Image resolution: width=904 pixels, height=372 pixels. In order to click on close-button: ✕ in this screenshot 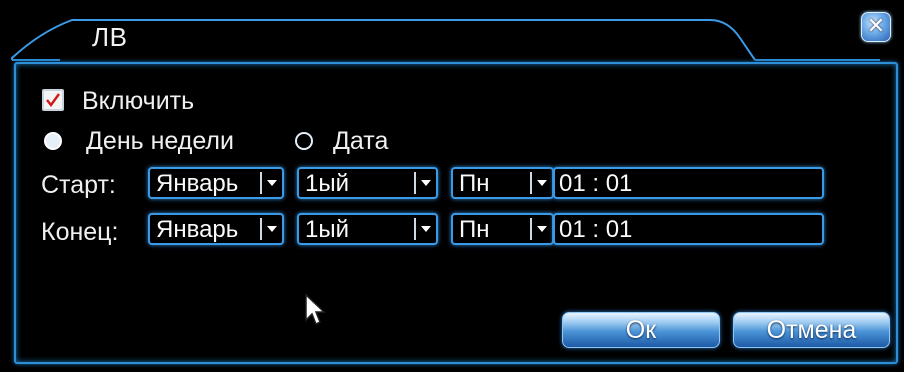, I will do `click(876, 27)`.